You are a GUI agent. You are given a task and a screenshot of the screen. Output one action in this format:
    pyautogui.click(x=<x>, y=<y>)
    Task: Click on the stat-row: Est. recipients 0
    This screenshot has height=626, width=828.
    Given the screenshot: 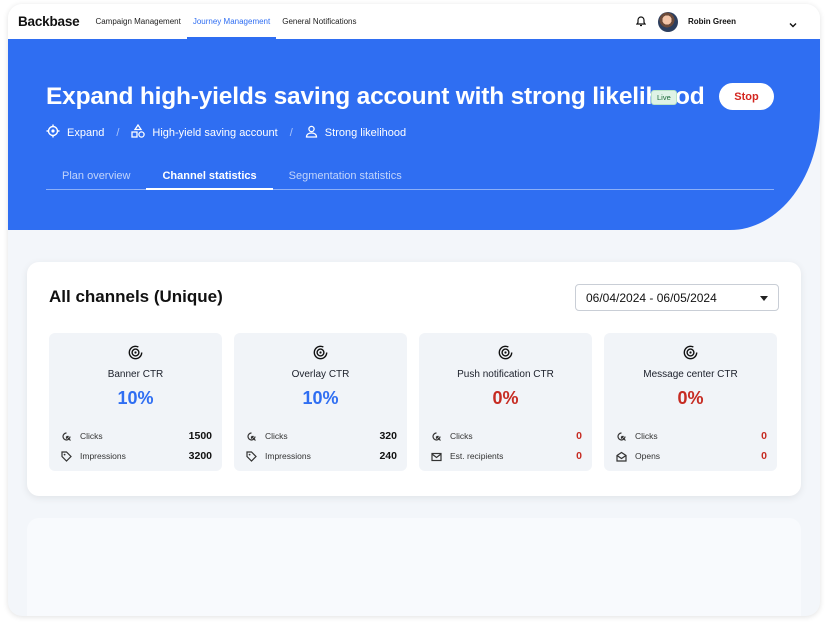 What is the action you would take?
    pyautogui.click(x=506, y=456)
    